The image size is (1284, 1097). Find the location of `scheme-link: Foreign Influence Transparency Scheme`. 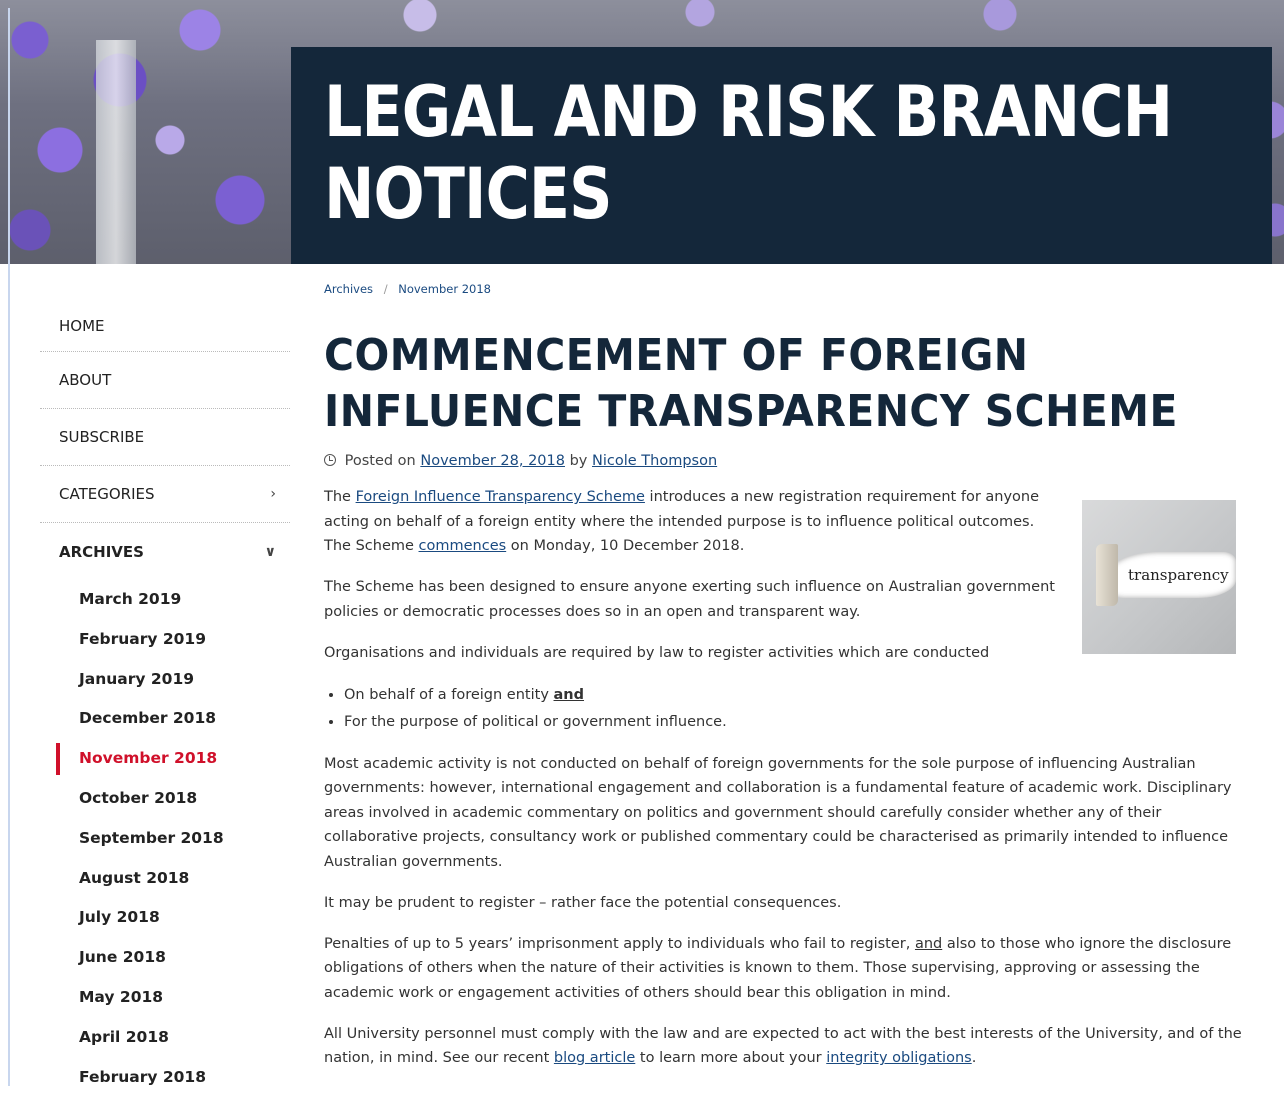

scheme-link: Foreign Influence Transparency Scheme is located at coordinates (500, 497).